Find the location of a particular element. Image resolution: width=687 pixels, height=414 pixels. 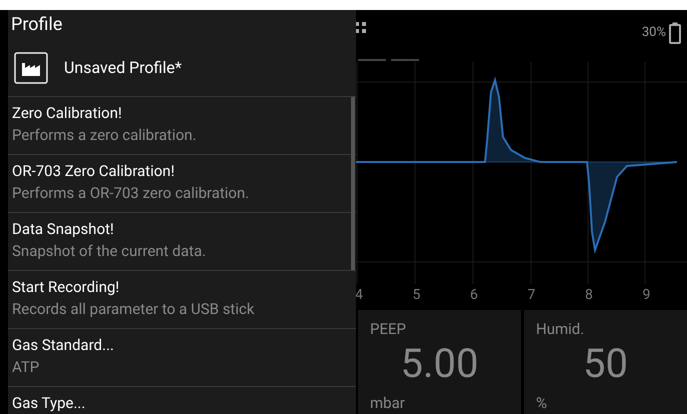

menu-item-subtitle: ATP is located at coordinates (26, 367).